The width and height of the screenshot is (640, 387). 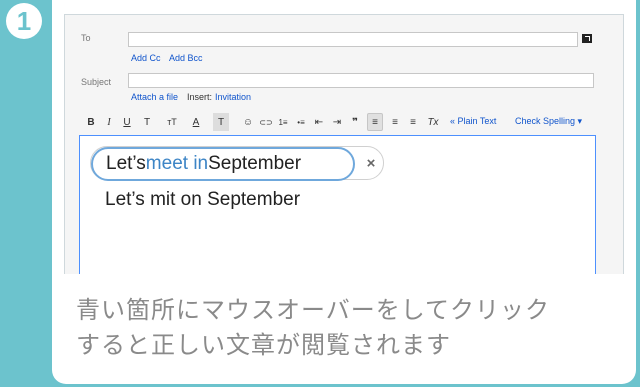 I want to click on bold-button: B, so click(x=91, y=122).